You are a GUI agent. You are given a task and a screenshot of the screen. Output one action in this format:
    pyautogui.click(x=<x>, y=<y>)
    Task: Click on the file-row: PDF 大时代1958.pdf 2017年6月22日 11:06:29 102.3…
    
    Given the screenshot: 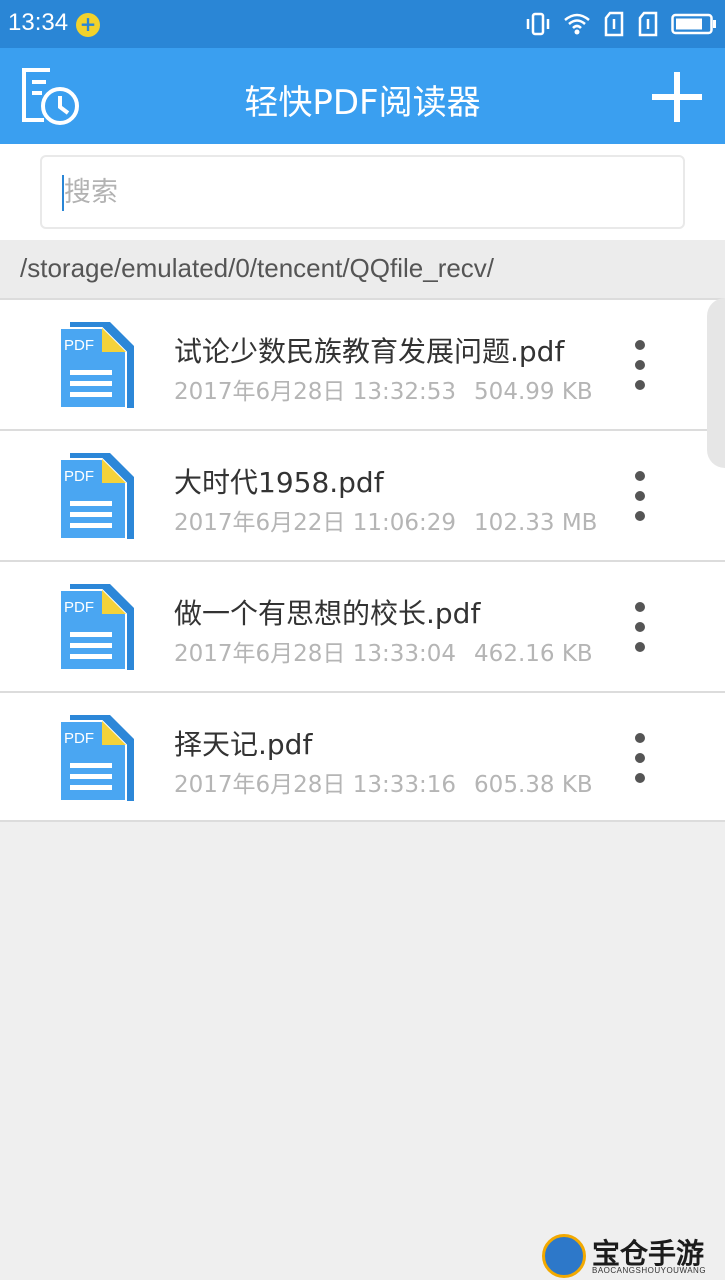 What is the action you would take?
    pyautogui.click(x=362, y=494)
    